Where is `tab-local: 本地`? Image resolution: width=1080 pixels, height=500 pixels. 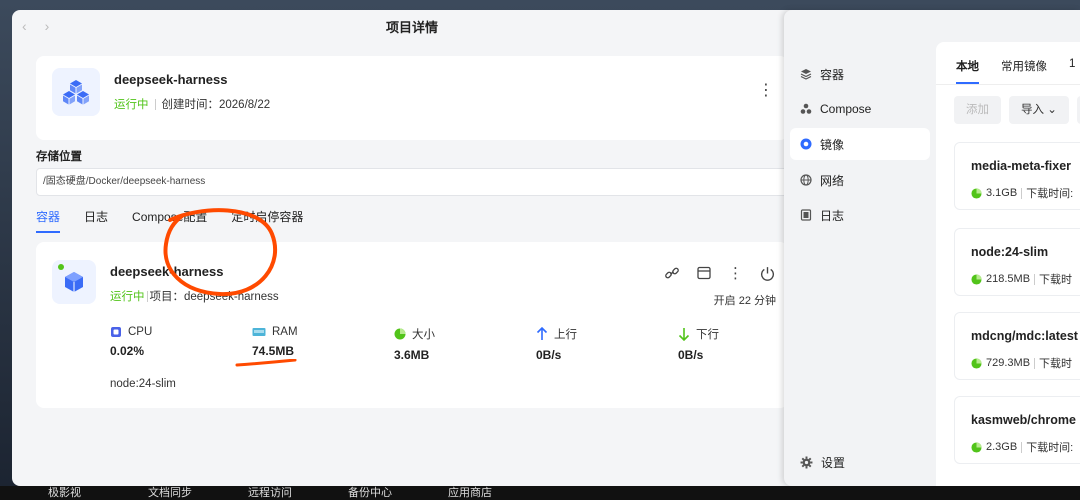
tab-local: 本地 is located at coordinates (967, 71).